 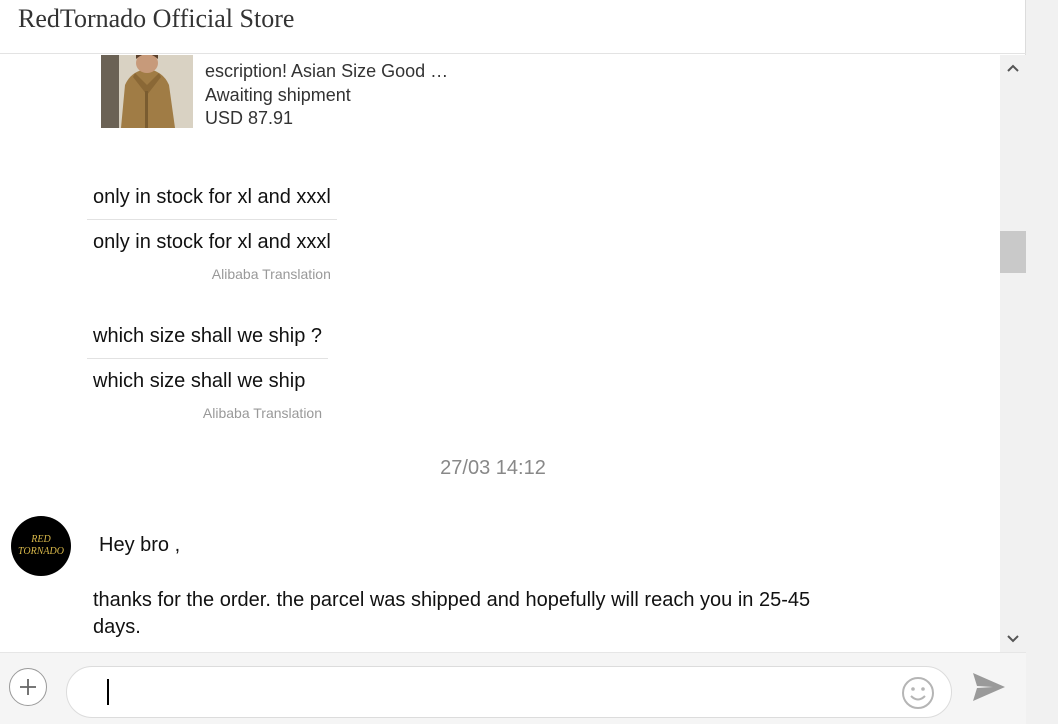 What do you see at coordinates (207, 336) in the screenshot?
I see `message-original: which size shall we ship ?` at bounding box center [207, 336].